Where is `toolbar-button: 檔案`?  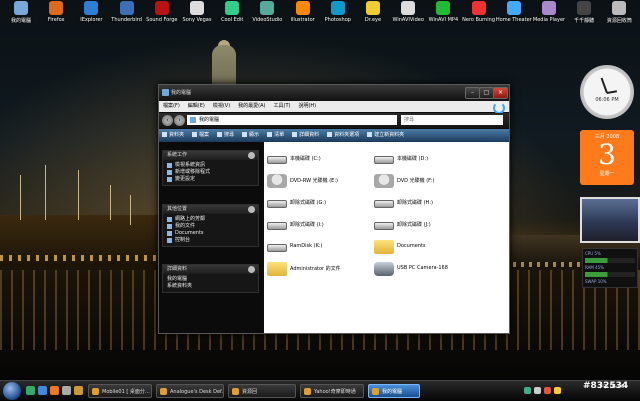
toolbar-button: 檔案 is located at coordinates (201, 135).